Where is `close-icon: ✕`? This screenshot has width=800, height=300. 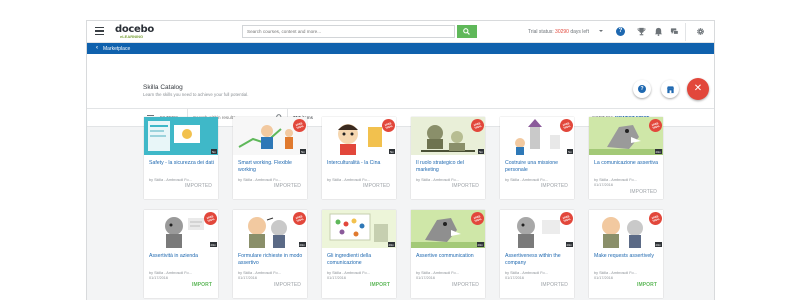
close-icon: ✕ is located at coordinates (698, 88).